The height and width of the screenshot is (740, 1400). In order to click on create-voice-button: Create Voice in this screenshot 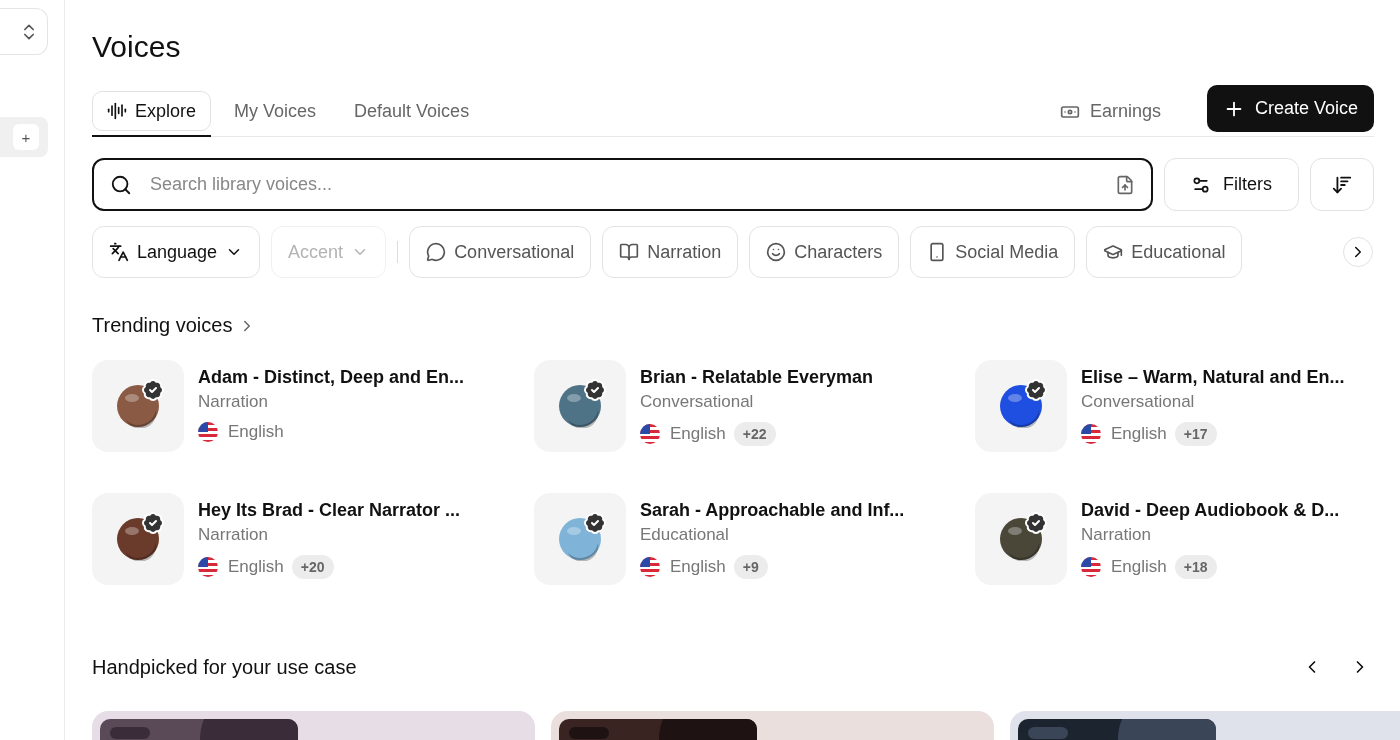, I will do `click(1290, 108)`.